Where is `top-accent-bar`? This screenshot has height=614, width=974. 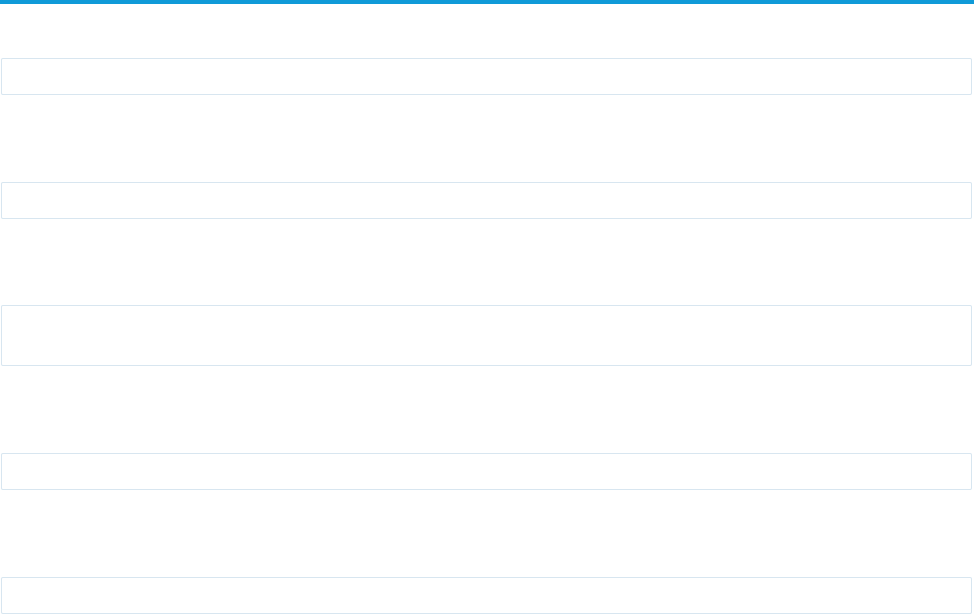
top-accent-bar is located at coordinates (487, 2).